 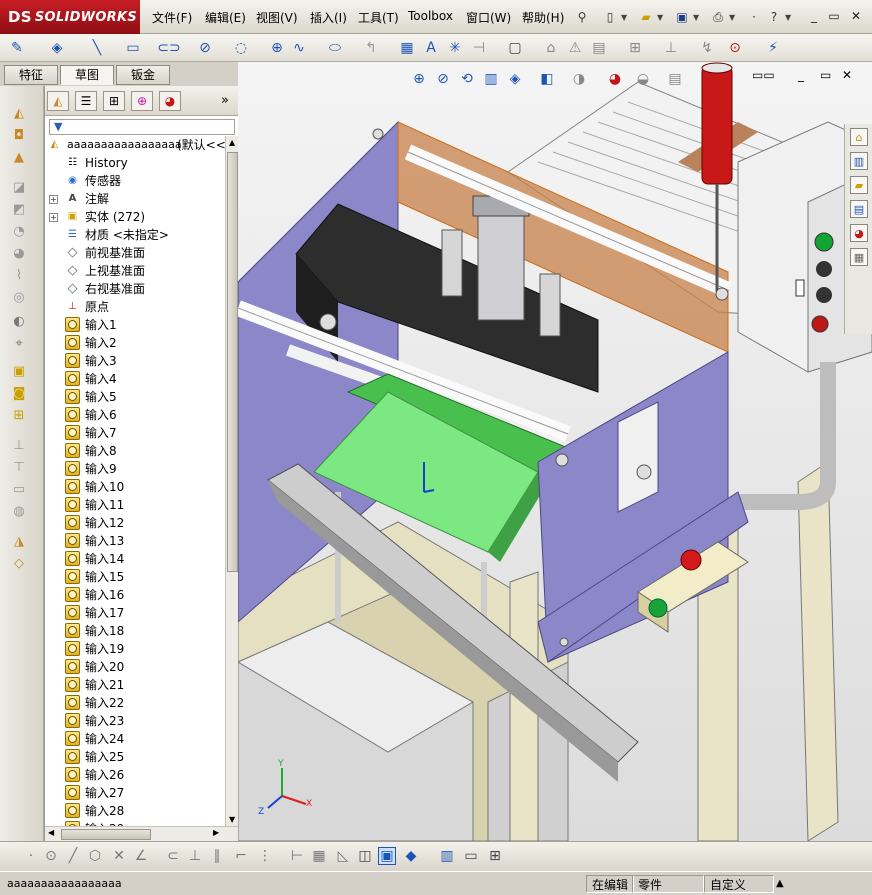 What do you see at coordinates (491, 79) in the screenshot?
I see `section-view-icon: ▥` at bounding box center [491, 79].